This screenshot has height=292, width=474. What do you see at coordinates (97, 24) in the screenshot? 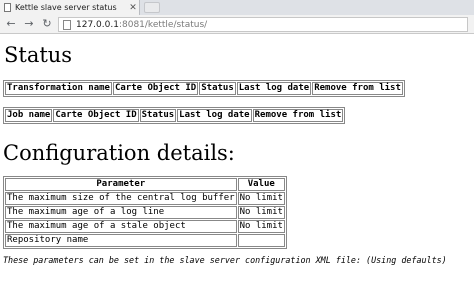
I see `url-host: 127.0.0.1` at bounding box center [97, 24].